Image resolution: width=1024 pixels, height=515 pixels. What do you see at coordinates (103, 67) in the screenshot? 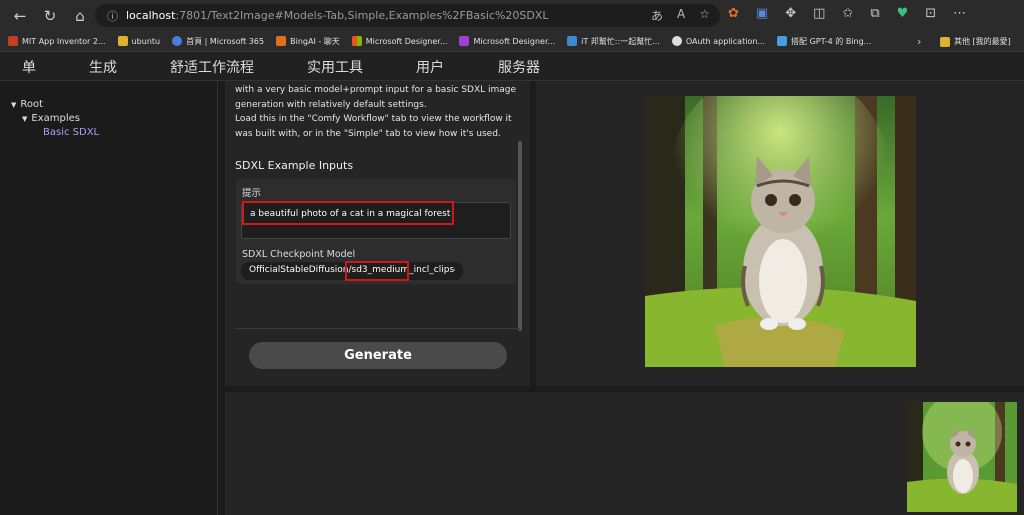
I see `tab-generate: 生成` at bounding box center [103, 67].